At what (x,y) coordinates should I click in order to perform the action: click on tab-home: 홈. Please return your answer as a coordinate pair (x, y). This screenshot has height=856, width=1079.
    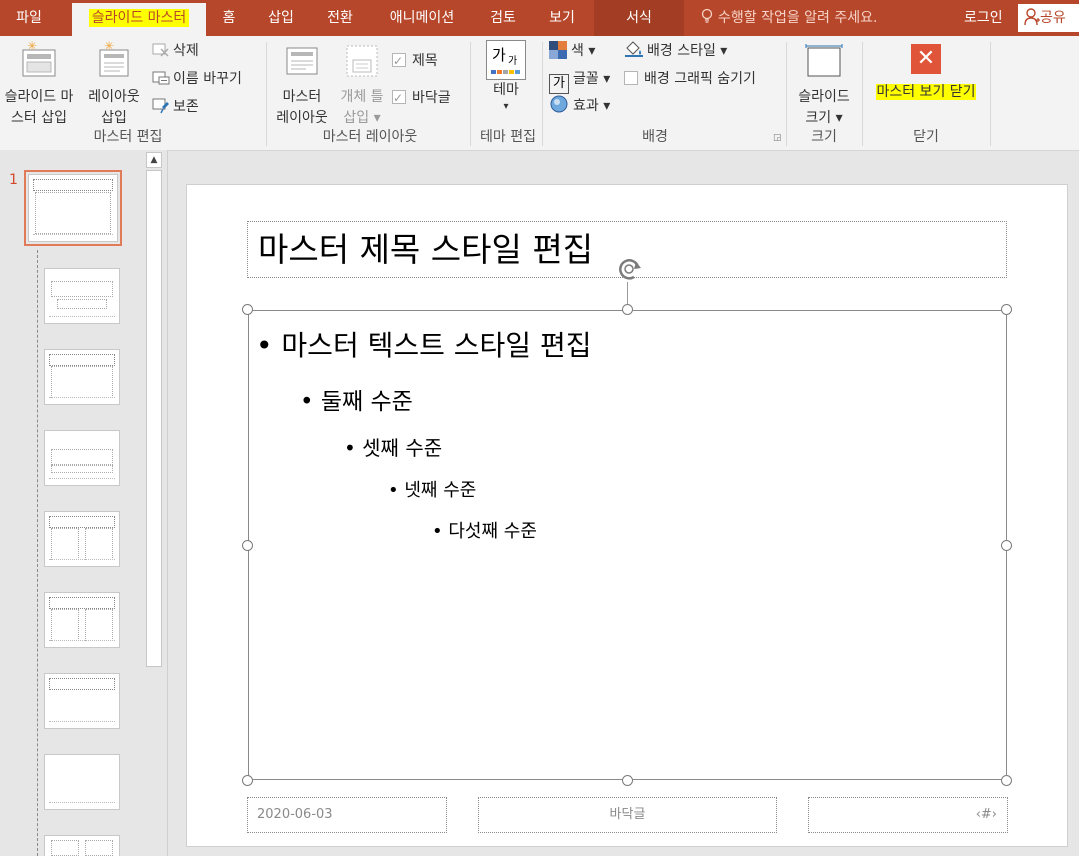
    Looking at the image, I should click on (229, 18).